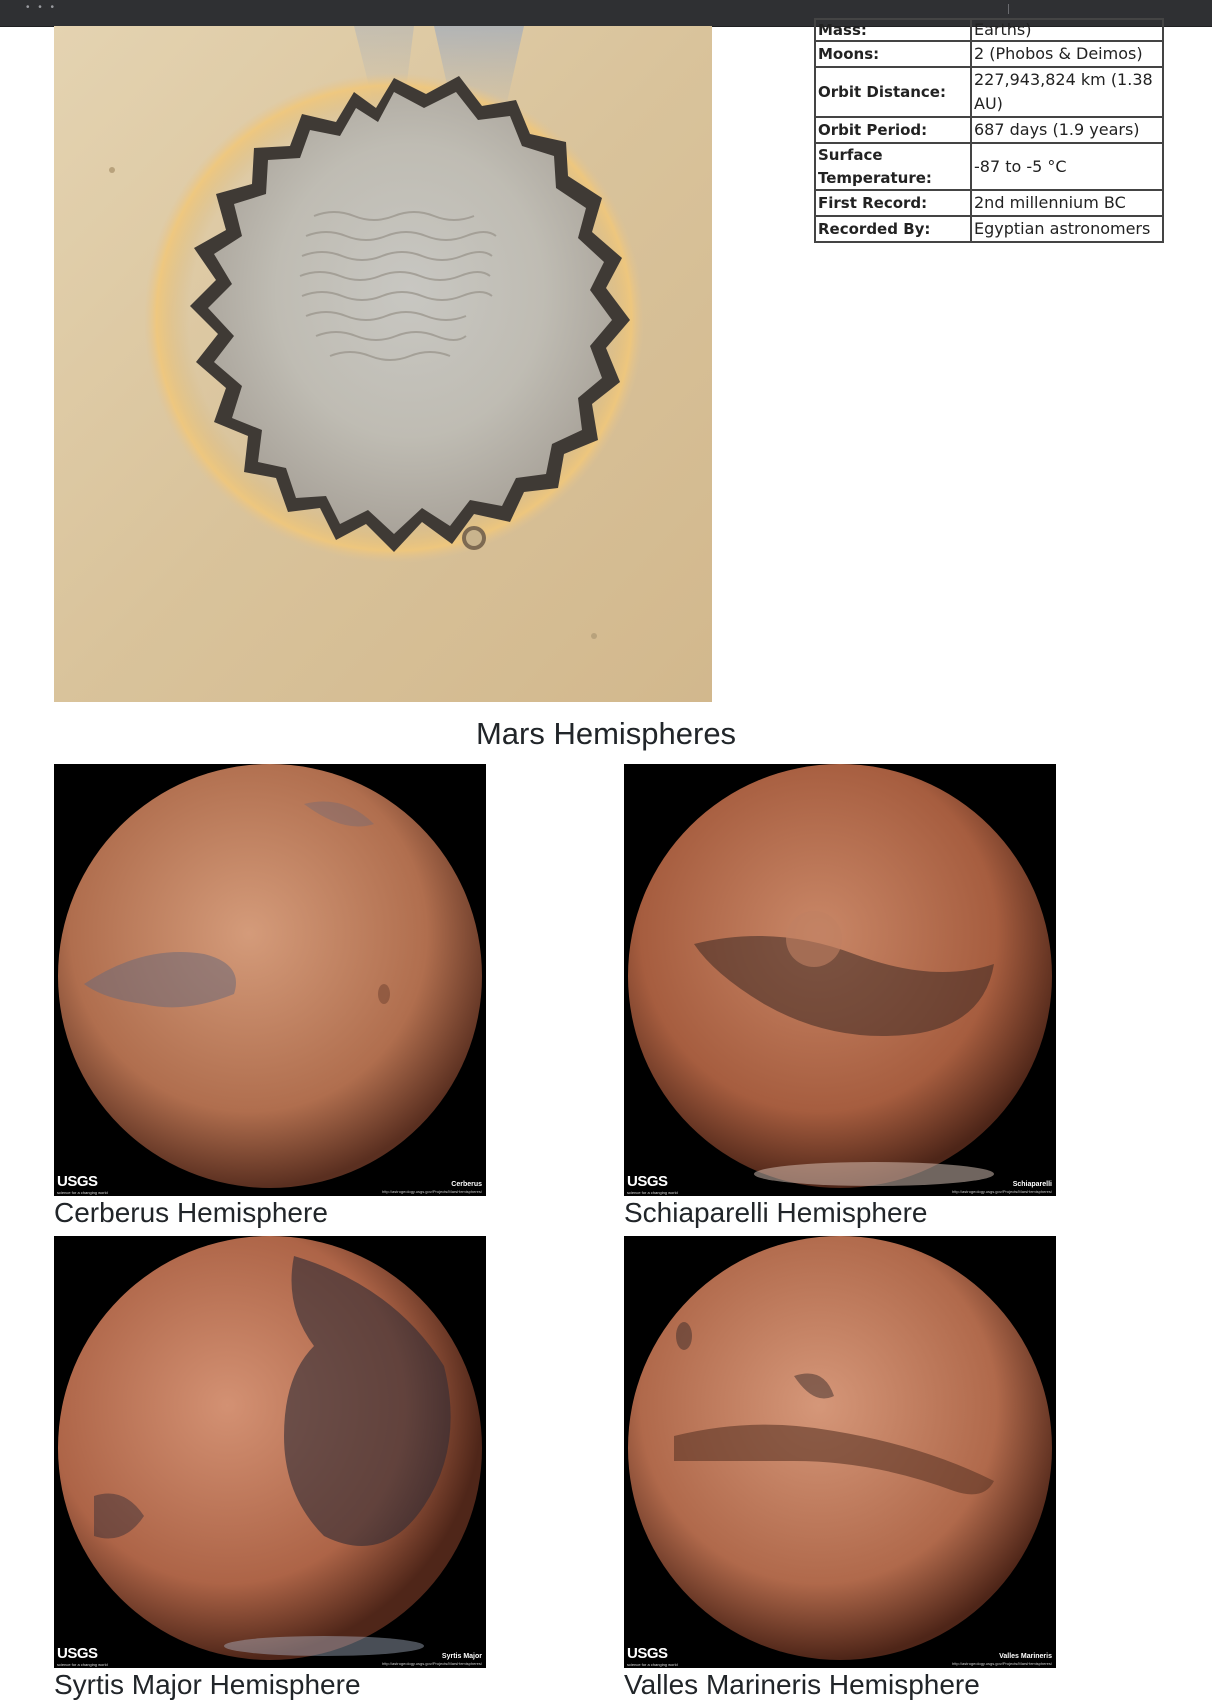 Image resolution: width=1212 pixels, height=1702 pixels. What do you see at coordinates (1067, 203) in the screenshot?
I see `fact-value: 2nd millennium BC` at bounding box center [1067, 203].